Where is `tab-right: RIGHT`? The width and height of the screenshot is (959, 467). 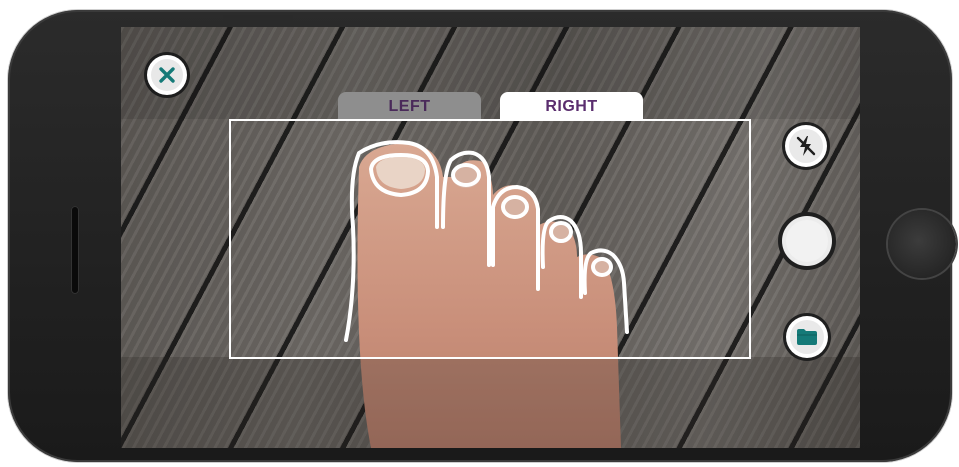
tab-right: RIGHT is located at coordinates (571, 106).